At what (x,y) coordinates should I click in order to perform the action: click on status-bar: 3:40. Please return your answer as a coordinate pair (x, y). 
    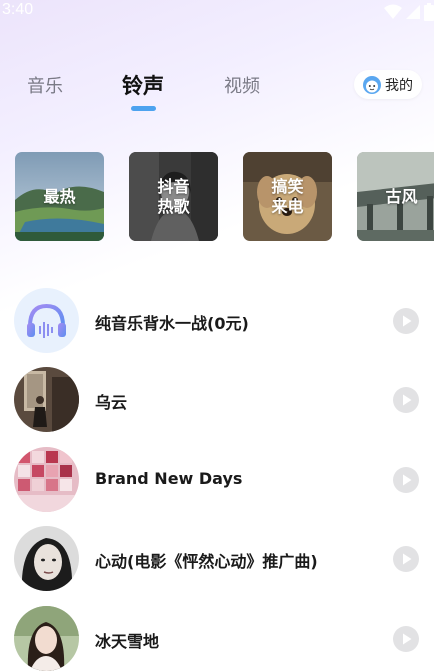
    Looking at the image, I should click on (217, 12).